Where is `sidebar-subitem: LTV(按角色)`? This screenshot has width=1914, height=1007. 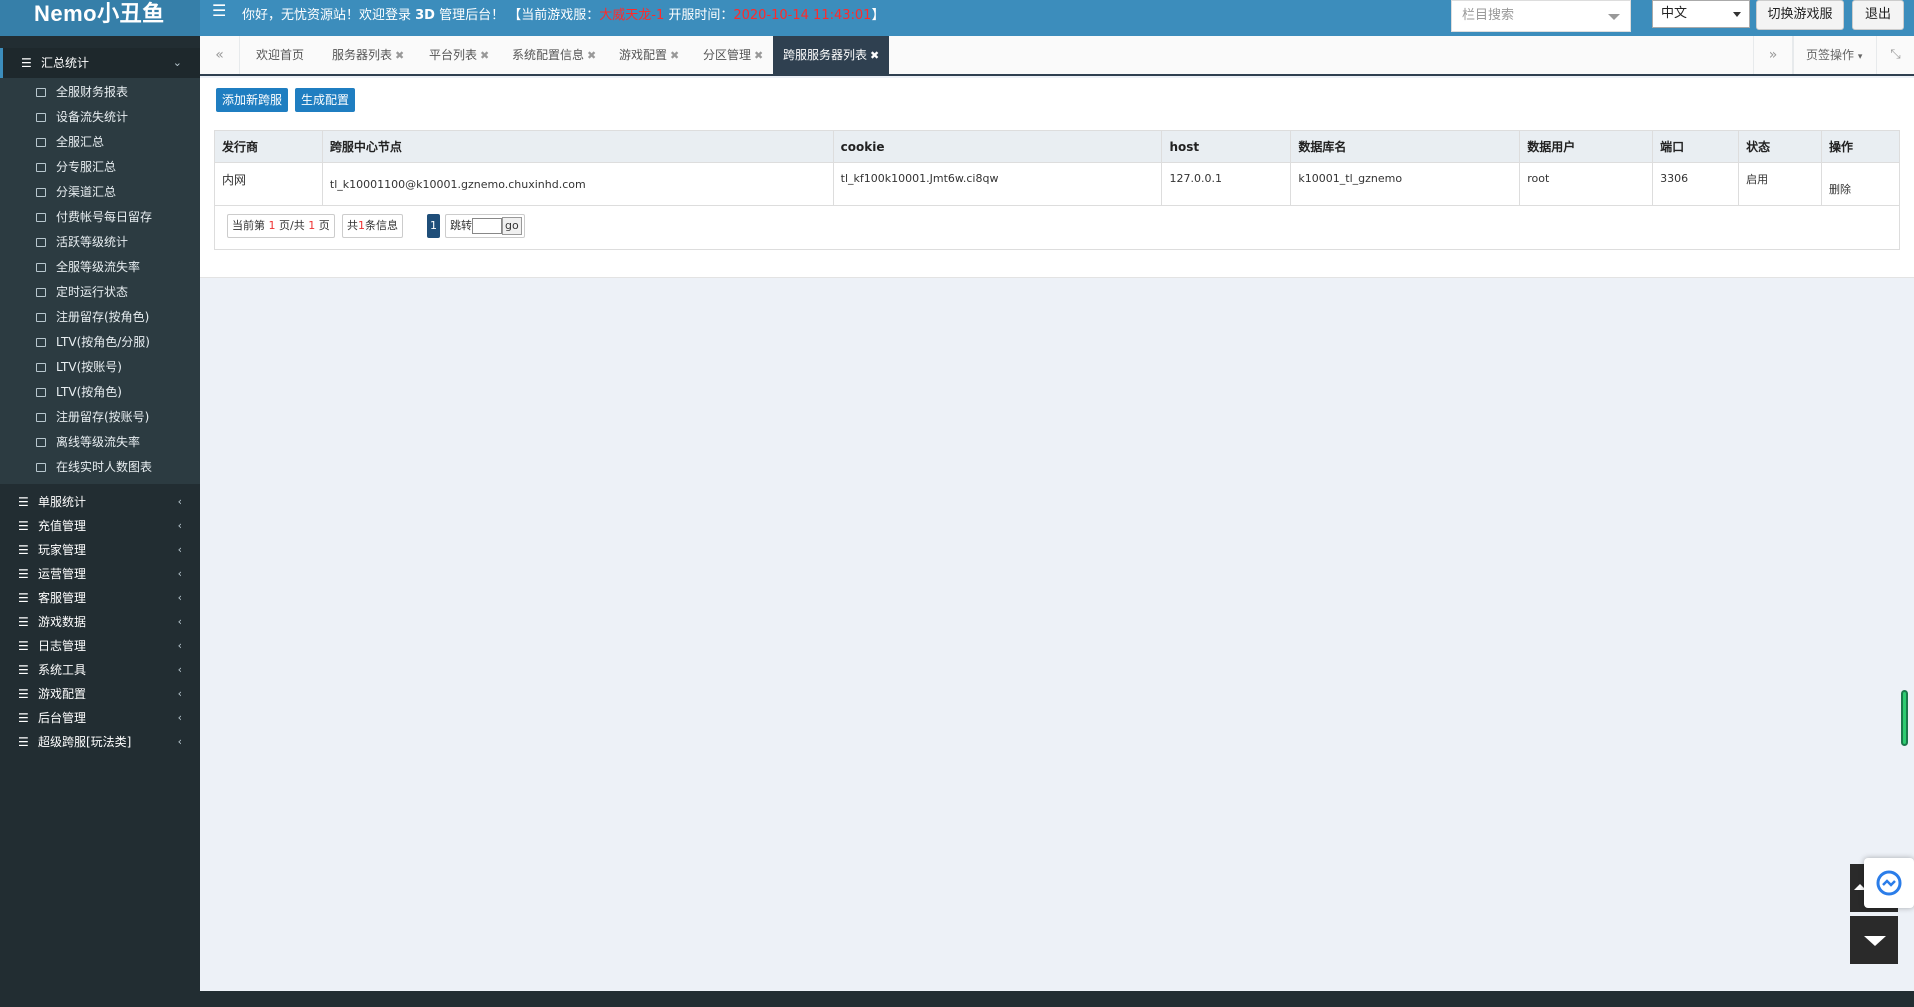 sidebar-subitem: LTV(按角色) is located at coordinates (100, 392).